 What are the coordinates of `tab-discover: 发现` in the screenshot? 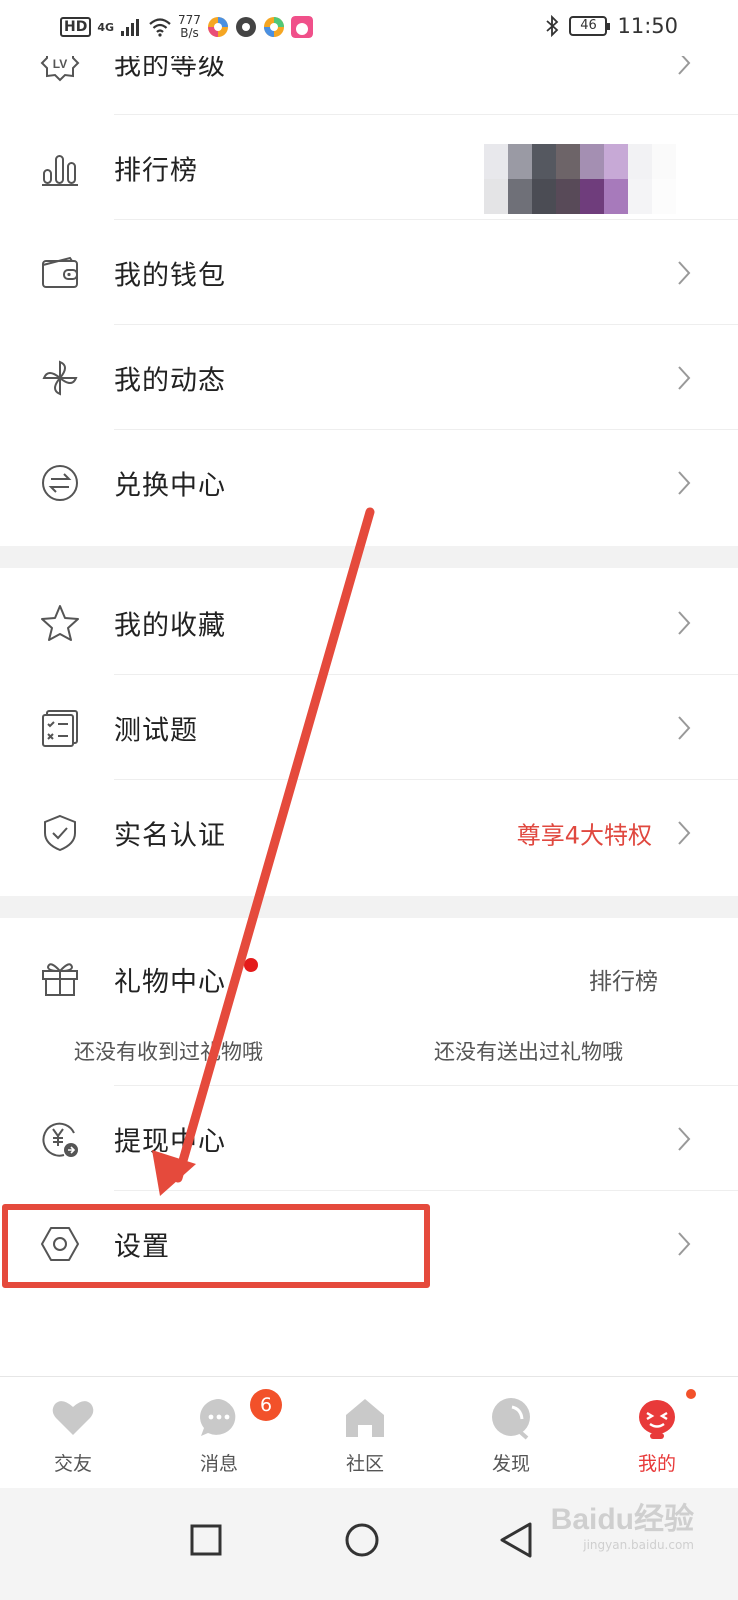 It's located at (511, 1433).